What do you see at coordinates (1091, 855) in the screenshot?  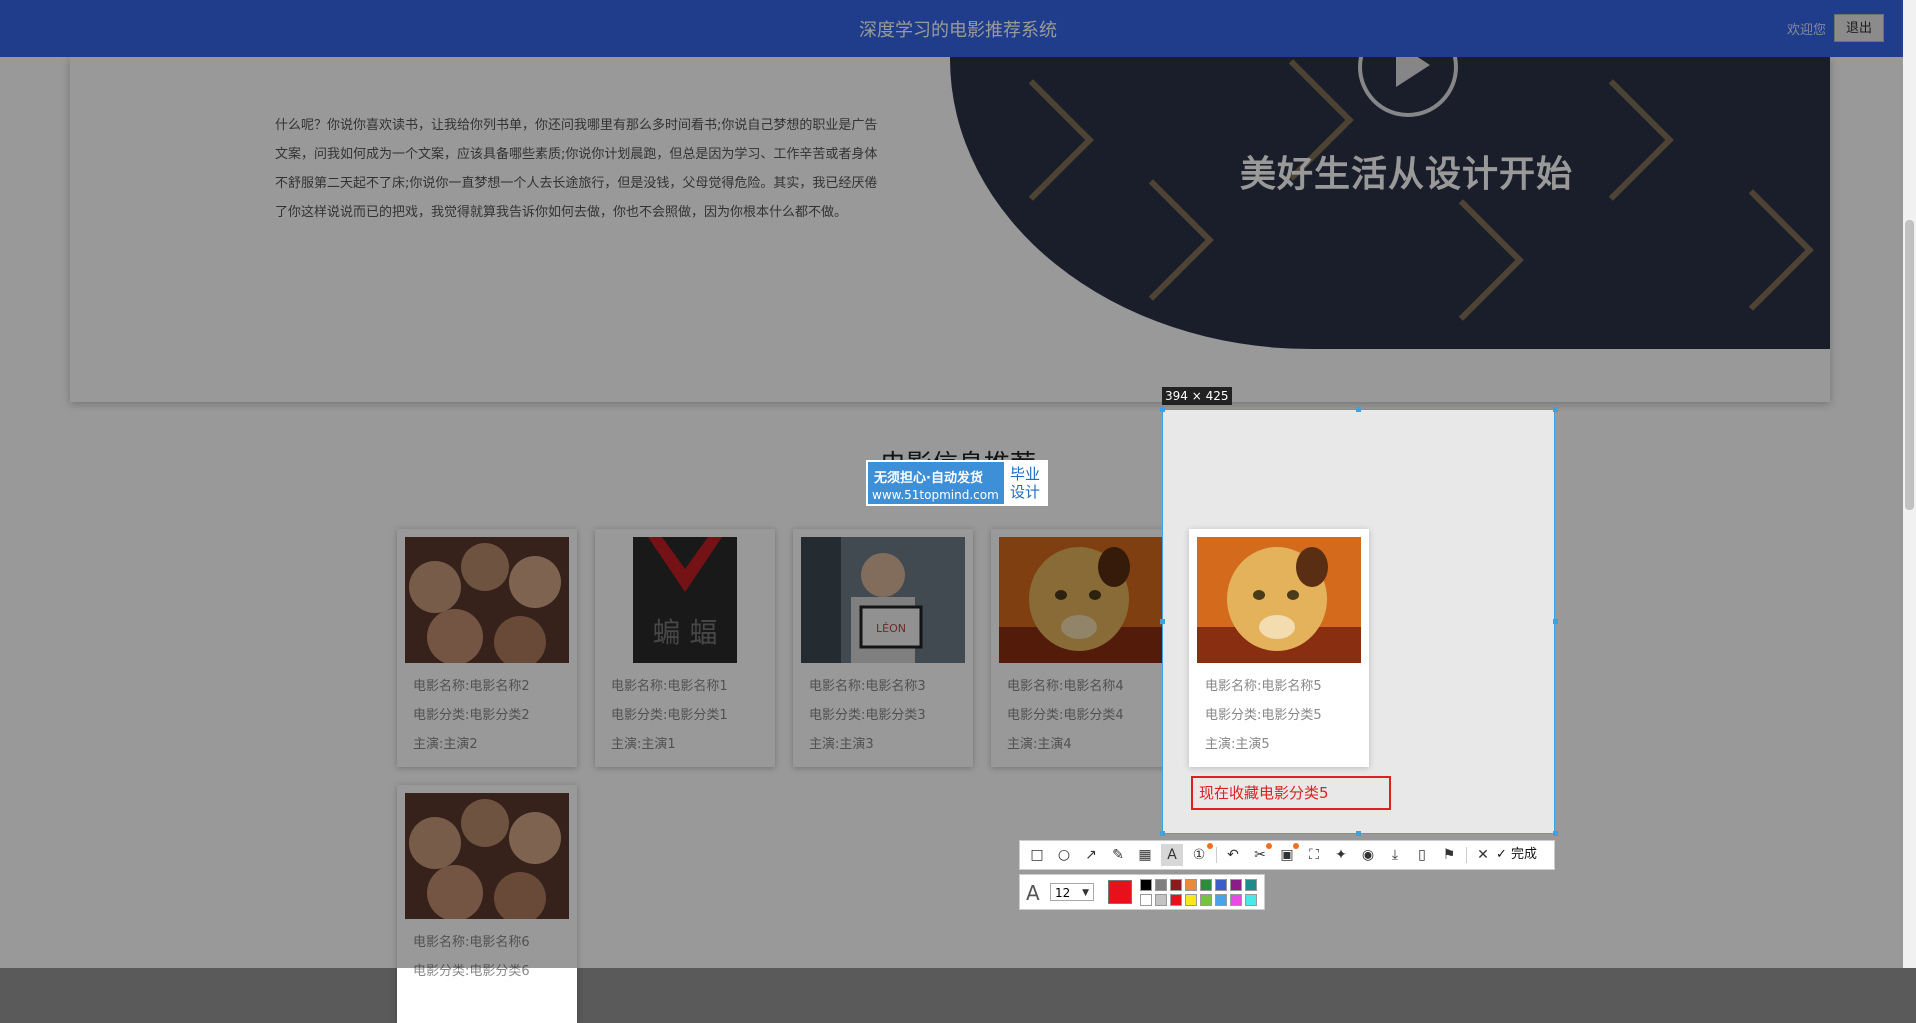 I see `arrow-icon: ↗` at bounding box center [1091, 855].